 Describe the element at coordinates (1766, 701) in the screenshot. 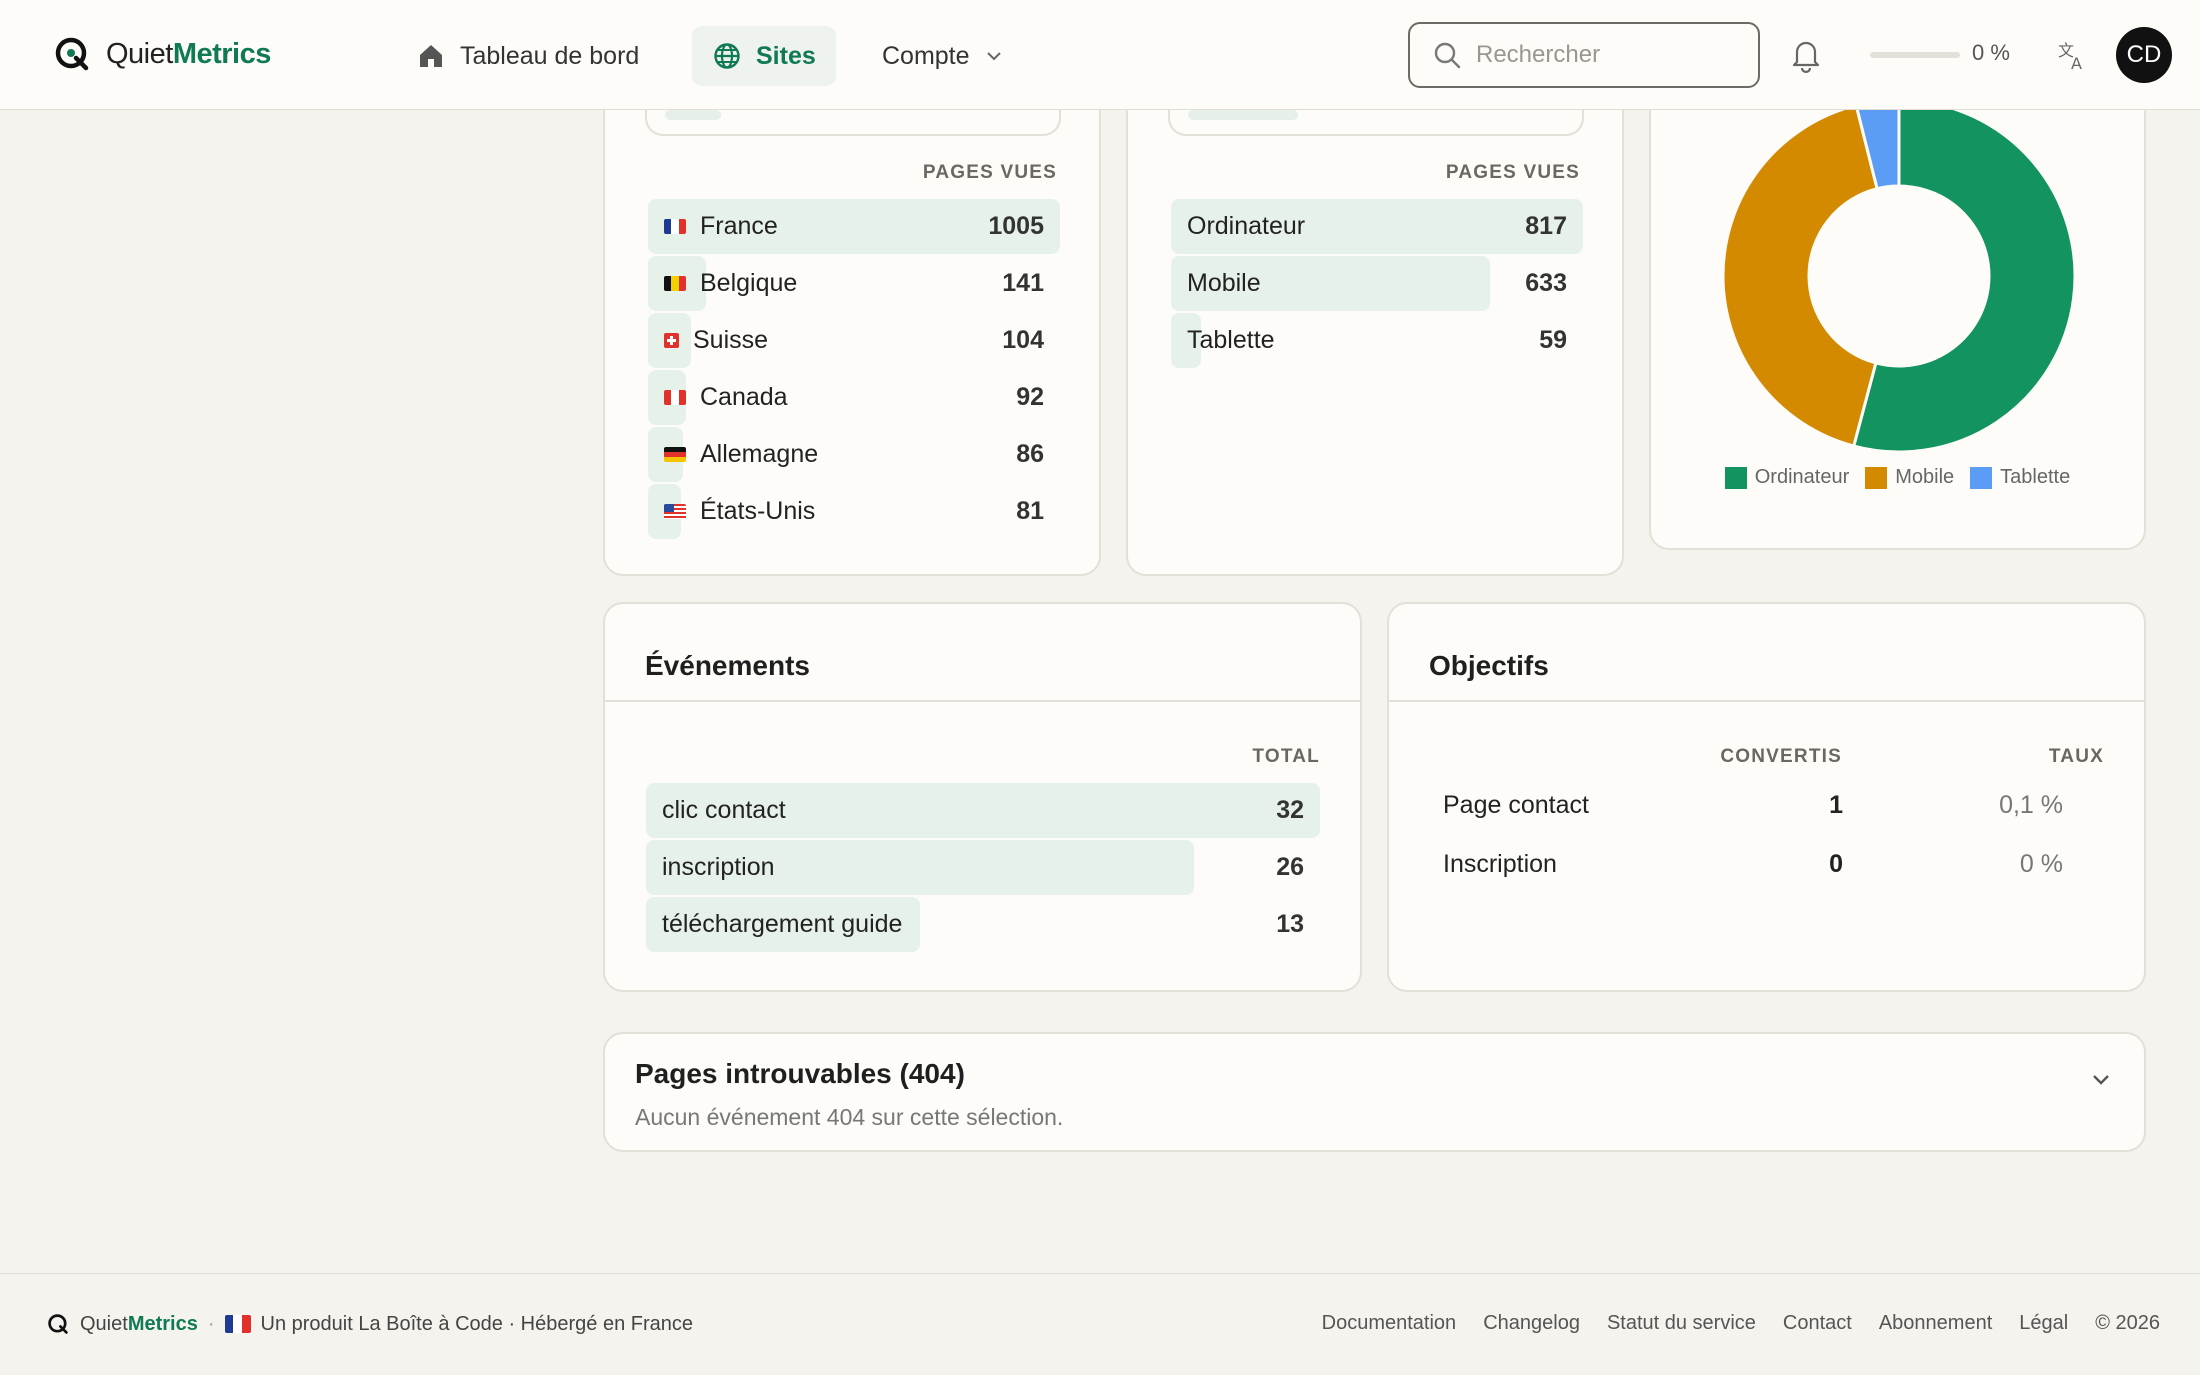

I see `goals-divider` at that location.